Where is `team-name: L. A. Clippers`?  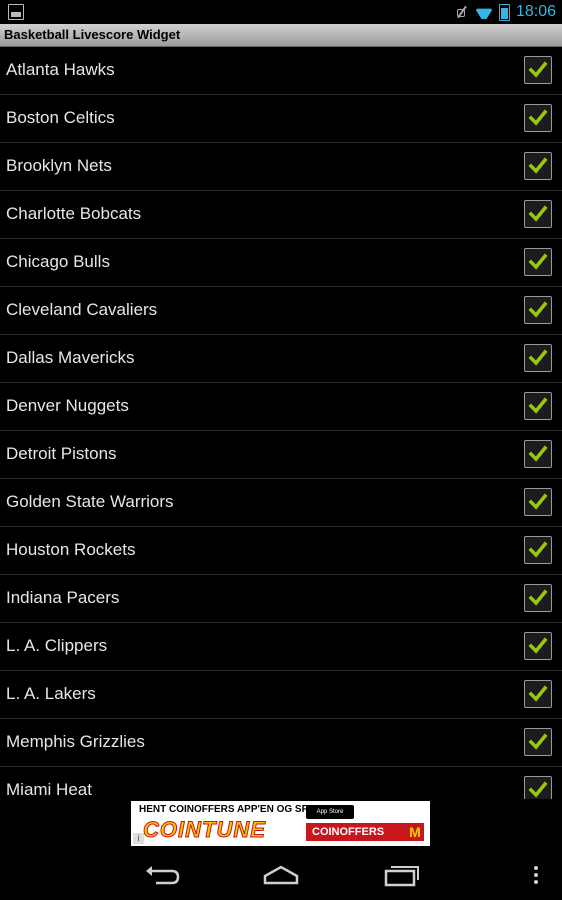
team-name: L. A. Clippers is located at coordinates (57, 645).